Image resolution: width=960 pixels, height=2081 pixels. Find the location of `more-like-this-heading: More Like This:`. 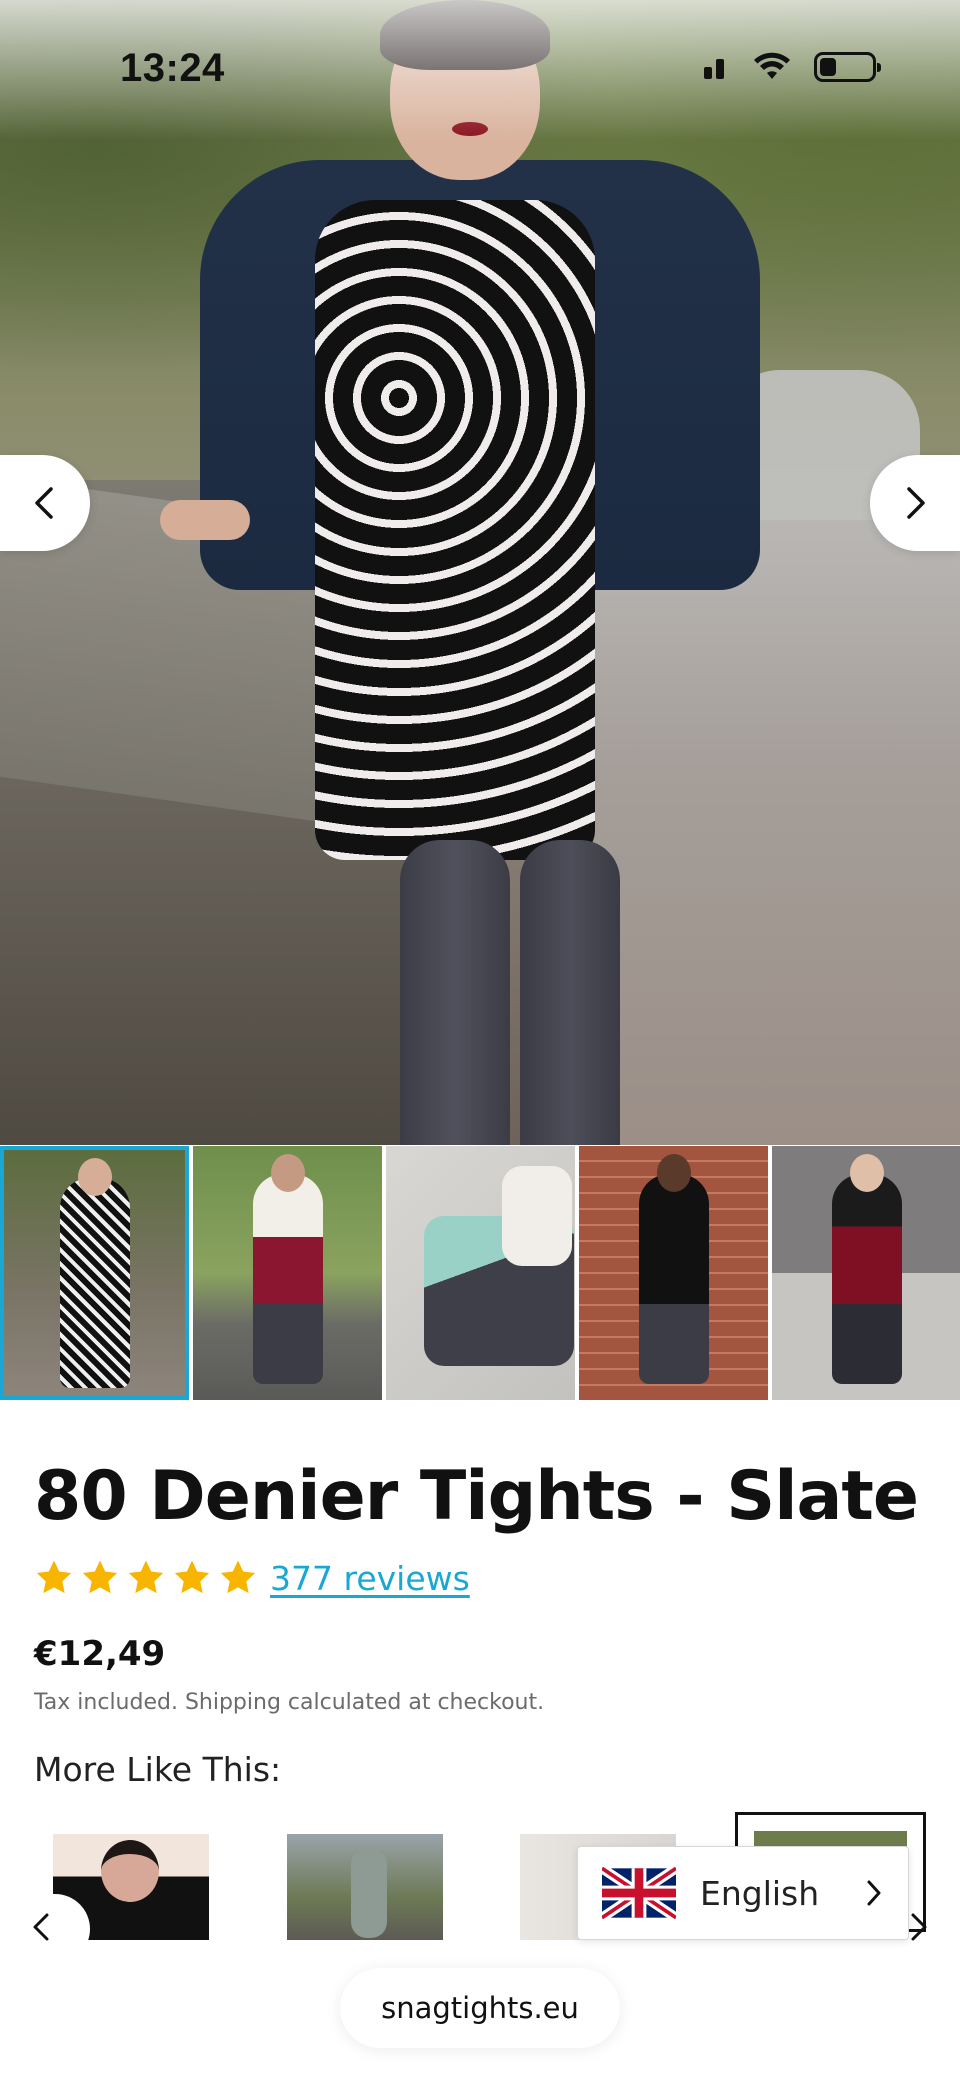

more-like-this-heading: More Like This: is located at coordinates (158, 1769).